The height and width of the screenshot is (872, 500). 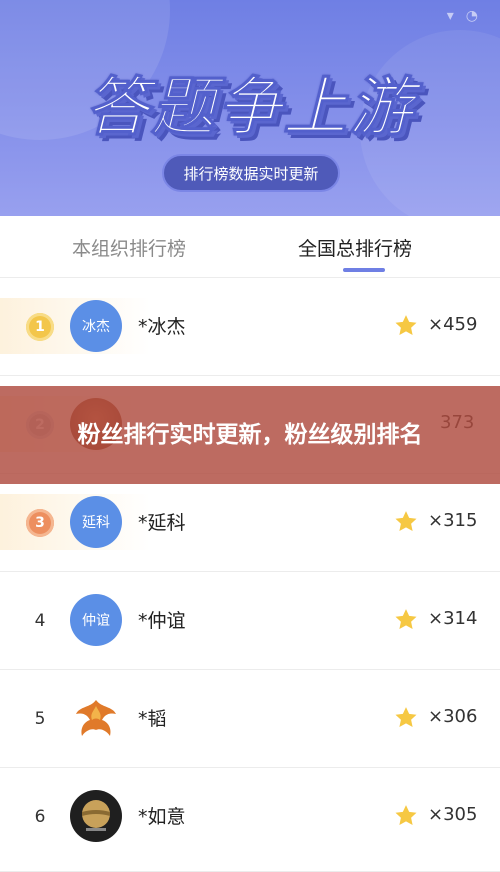 I want to click on user-name: *如意, so click(x=162, y=817).